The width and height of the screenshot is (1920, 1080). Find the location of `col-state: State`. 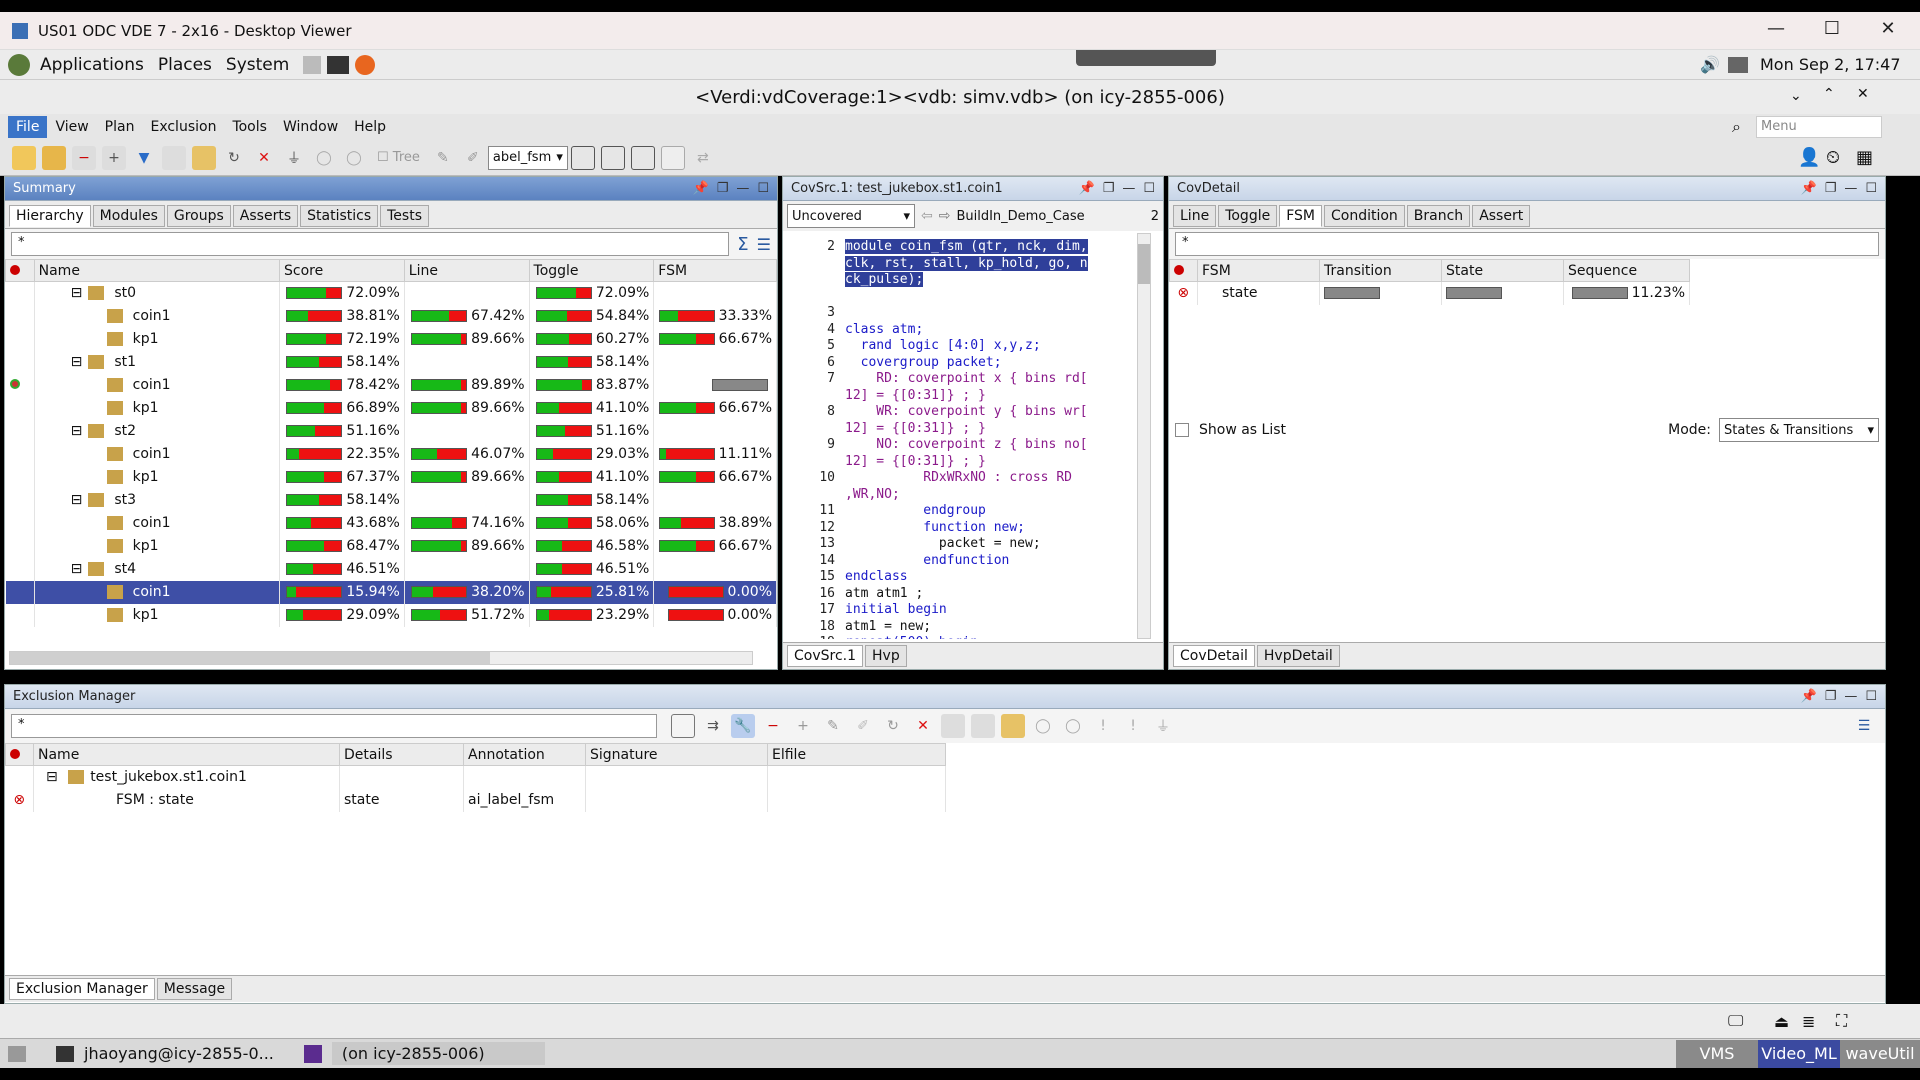

col-state: State is located at coordinates (1502, 270).